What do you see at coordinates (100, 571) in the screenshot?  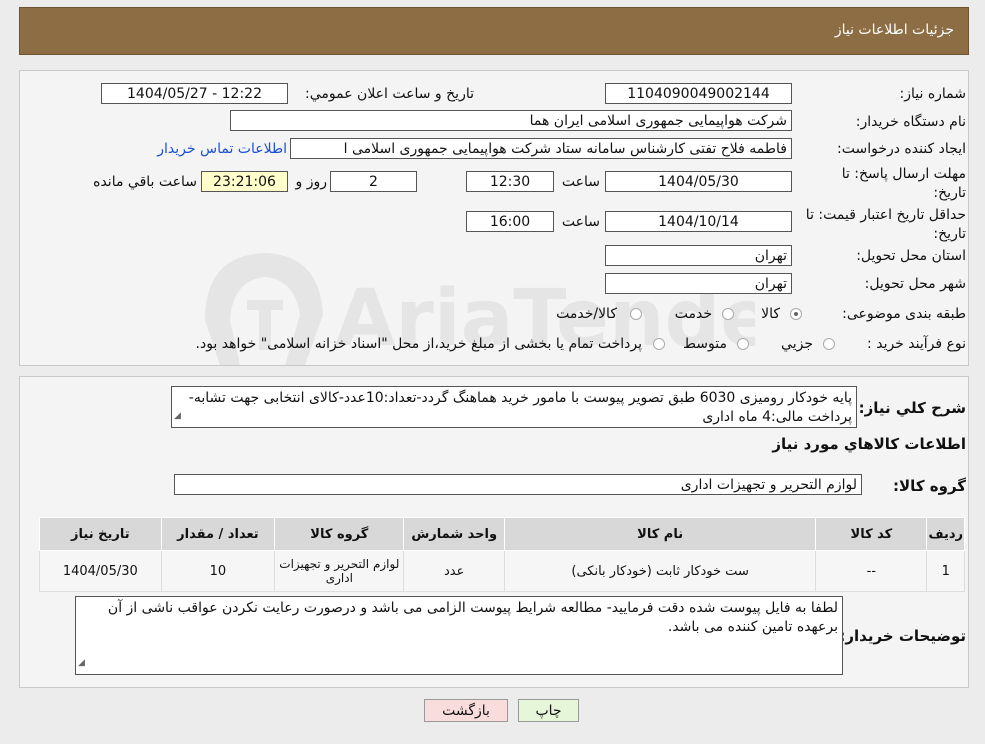 I see `cell-need-date: 1404/05/30` at bounding box center [100, 571].